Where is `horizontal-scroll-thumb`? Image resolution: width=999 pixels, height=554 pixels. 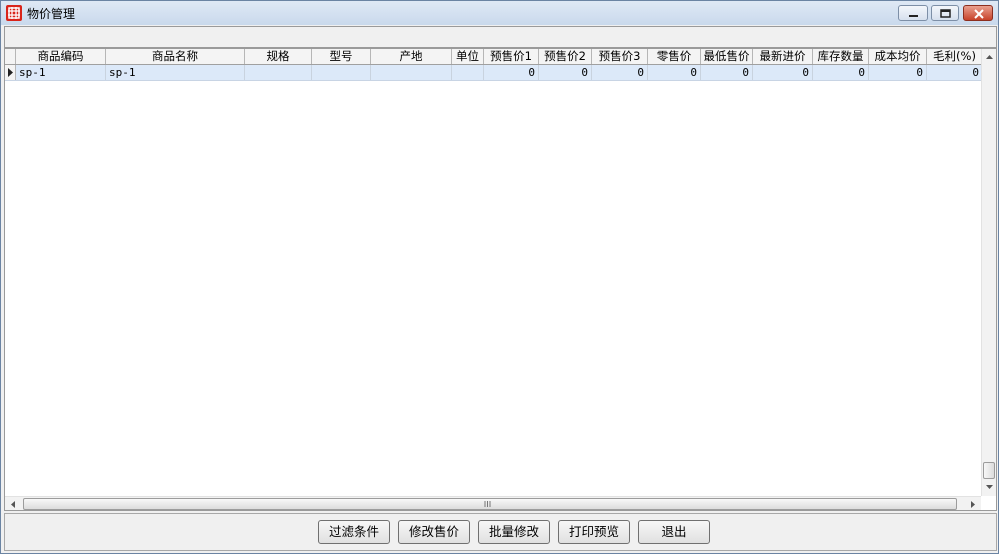 horizontal-scroll-thumb is located at coordinates (490, 504).